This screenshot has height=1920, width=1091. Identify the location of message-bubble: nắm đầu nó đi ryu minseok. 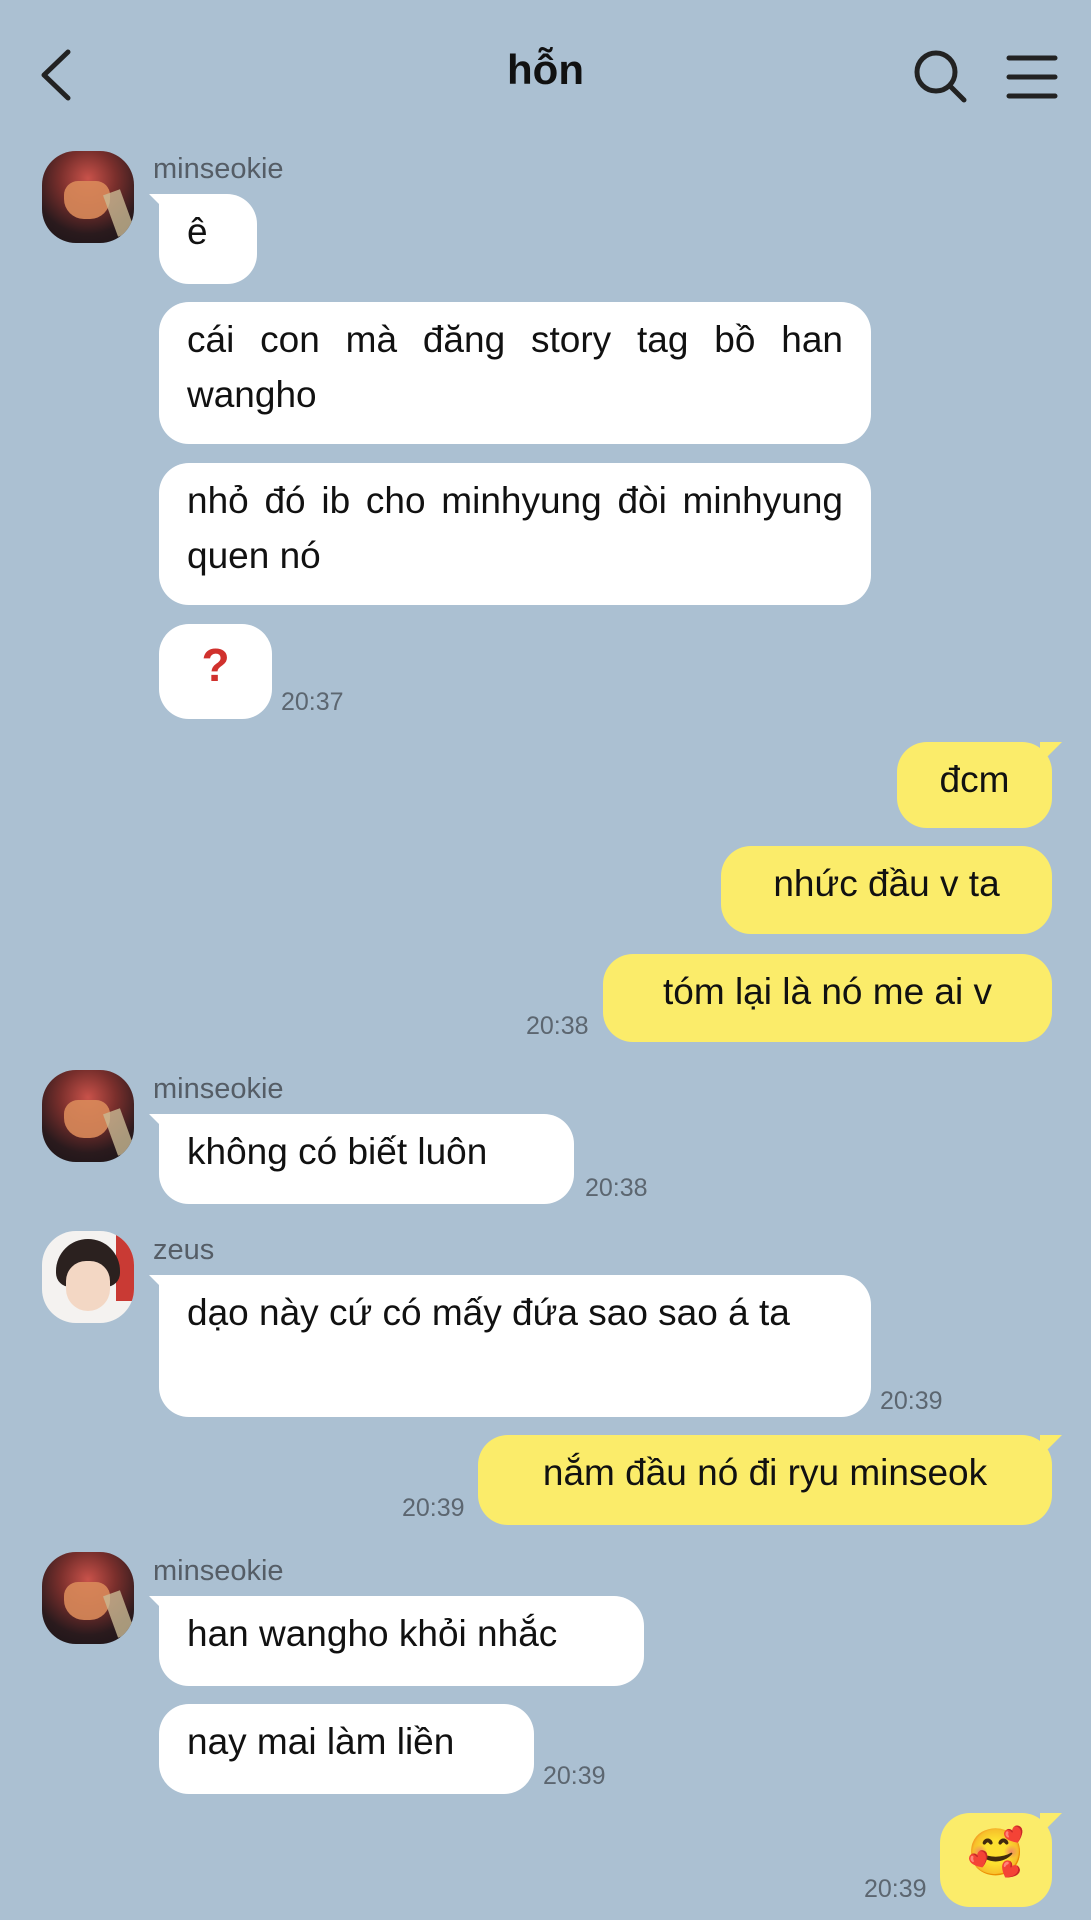
(770, 1480).